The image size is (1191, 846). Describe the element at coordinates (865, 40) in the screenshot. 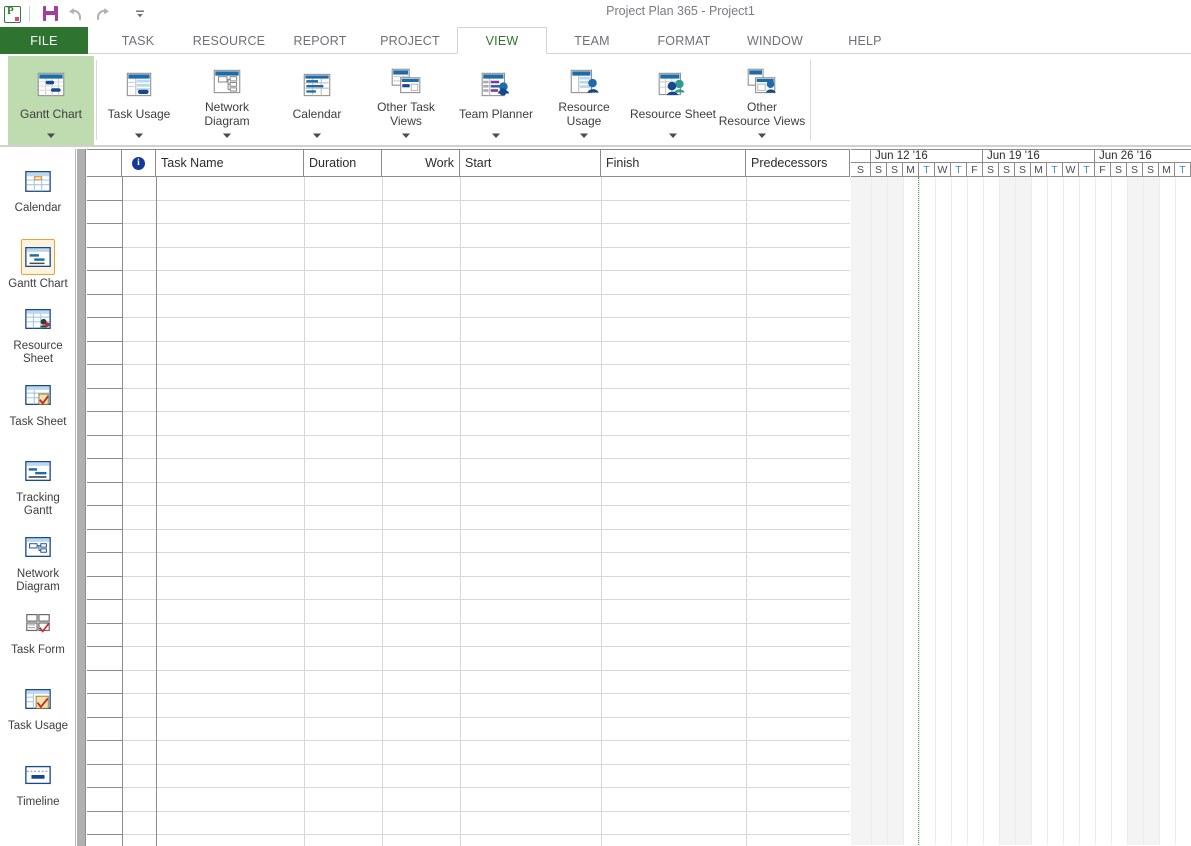

I see `tab-help: HELP` at that location.